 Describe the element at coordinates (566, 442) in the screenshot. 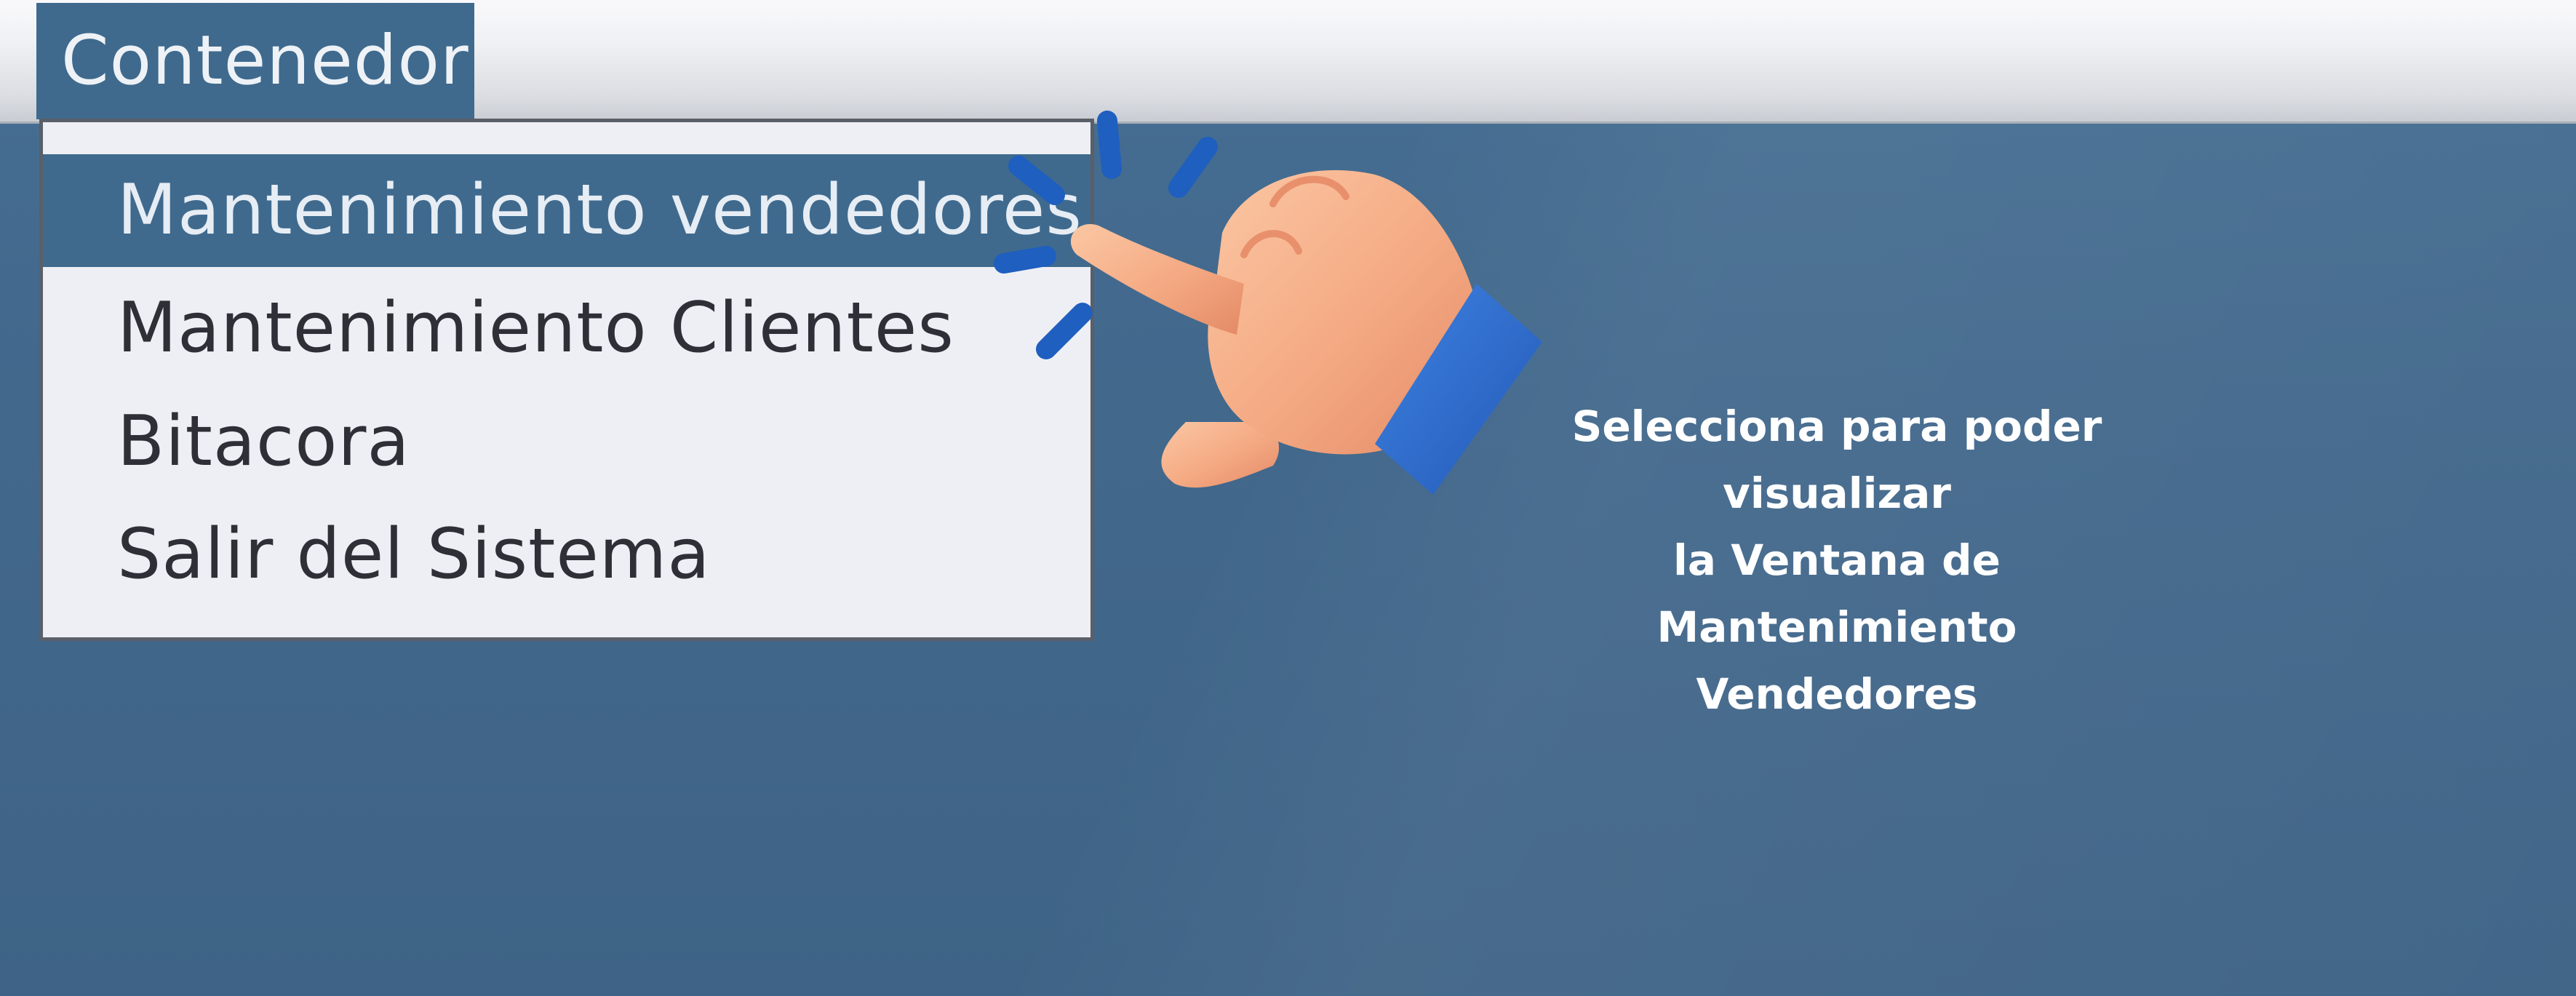

I see `menu-item-bitacora: Bitacora` at that location.